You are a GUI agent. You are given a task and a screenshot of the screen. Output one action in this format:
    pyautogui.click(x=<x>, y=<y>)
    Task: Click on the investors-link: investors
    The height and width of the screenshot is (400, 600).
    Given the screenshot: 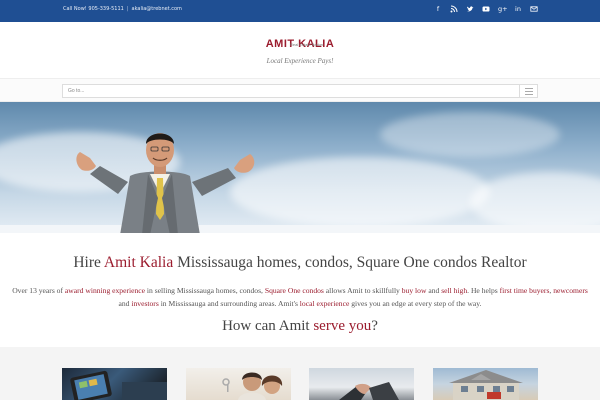 What is the action you would take?
    pyautogui.click(x=144, y=303)
    